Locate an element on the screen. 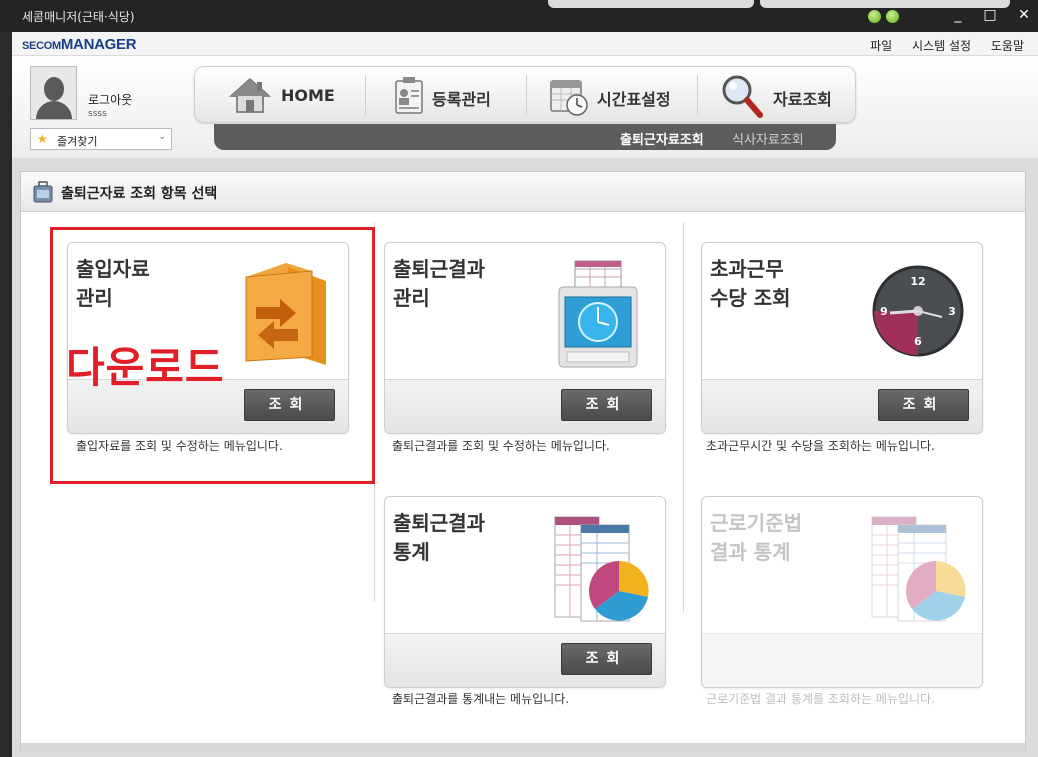 Image resolution: width=1038 pixels, height=757 pixels. card-description: 출퇴근결과를 조회 및 수정하는 메뉴입니다. is located at coordinates (501, 446).